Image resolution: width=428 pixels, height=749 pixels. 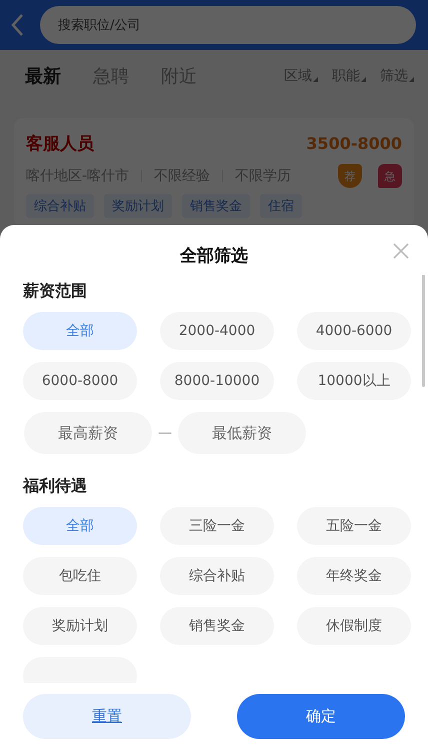 What do you see at coordinates (228, 25) in the screenshot?
I see `search-field: 搜索职位/公司` at bounding box center [228, 25].